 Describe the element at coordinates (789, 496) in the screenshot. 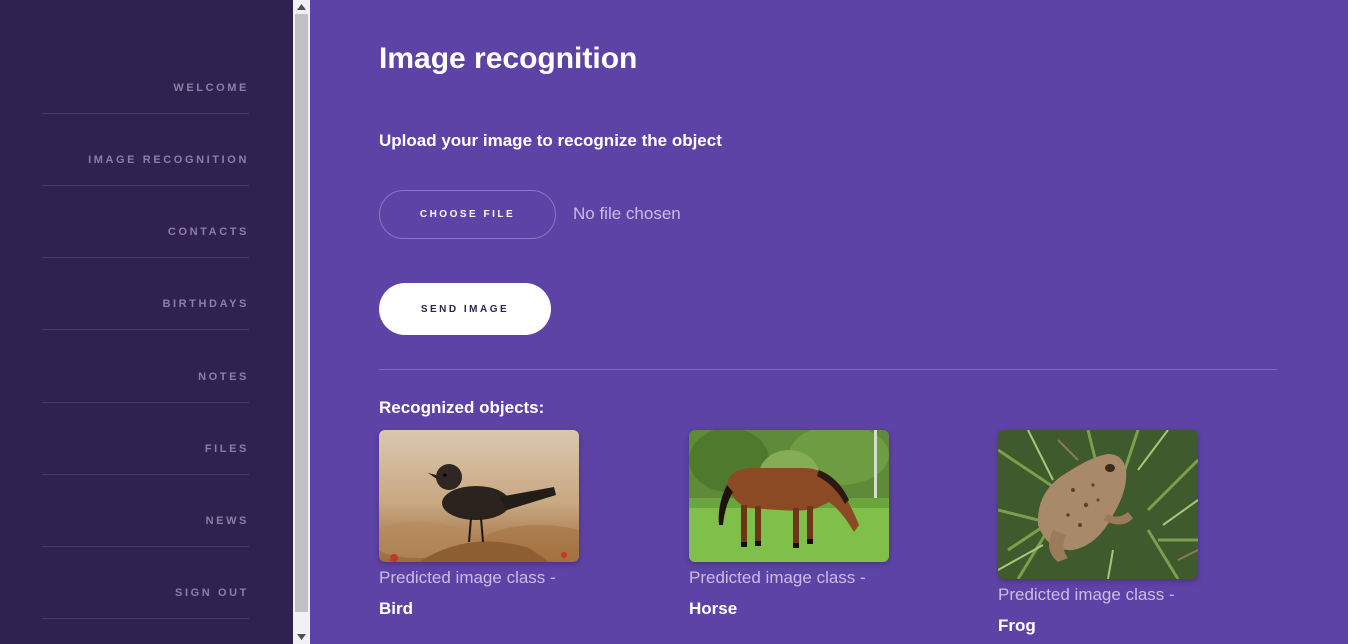

I see `horse-photo` at that location.